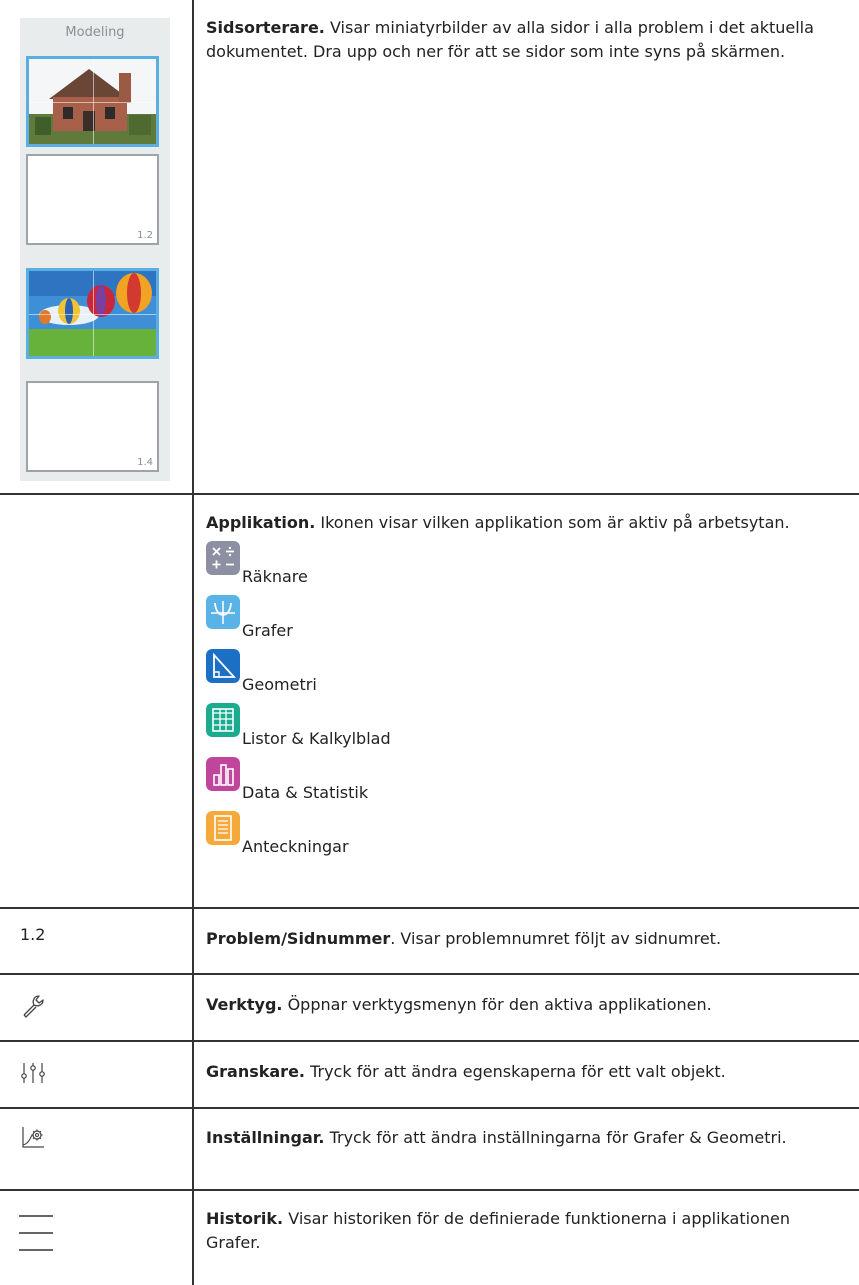 The image size is (859, 1285). I want to click on app-item-lists-spreadsheet: Listor & Kalkylblad, so click(522, 730).